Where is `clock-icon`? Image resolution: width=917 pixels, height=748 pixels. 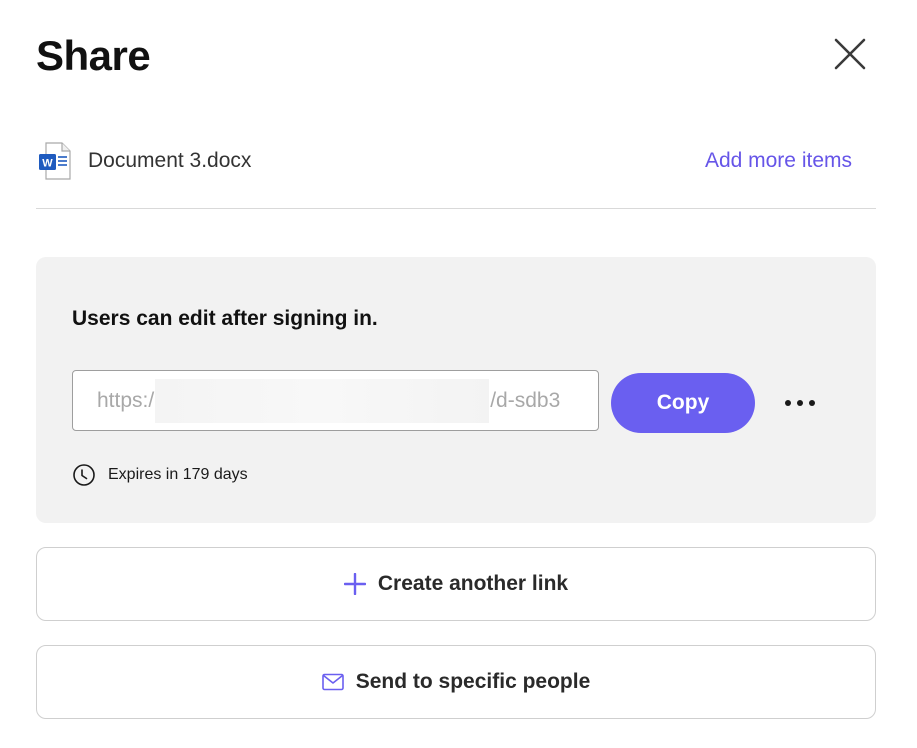
clock-icon is located at coordinates (84, 475).